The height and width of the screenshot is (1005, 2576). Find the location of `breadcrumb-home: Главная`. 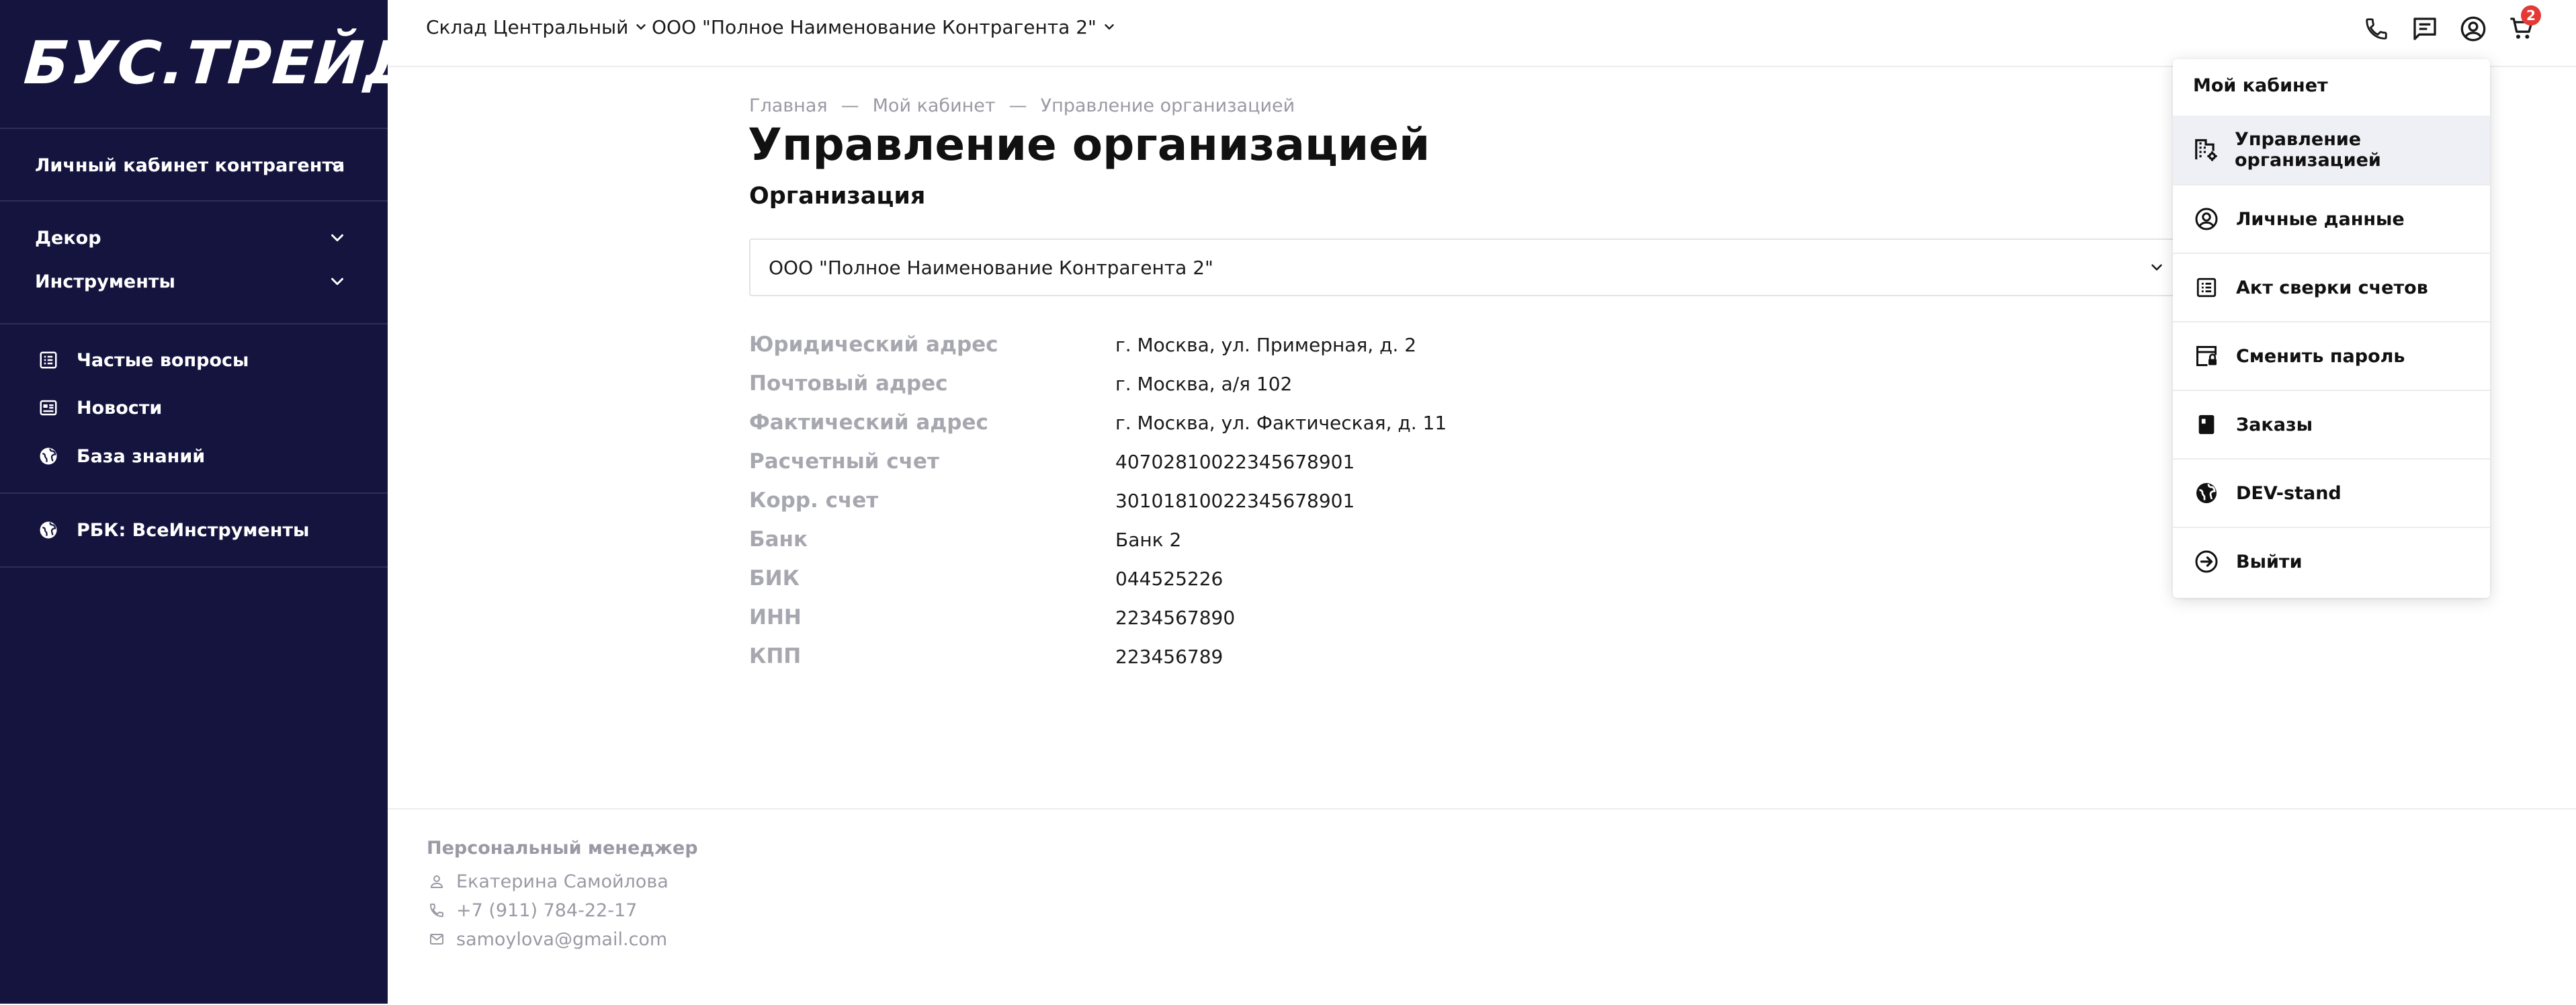

breadcrumb-home: Главная is located at coordinates (788, 105).